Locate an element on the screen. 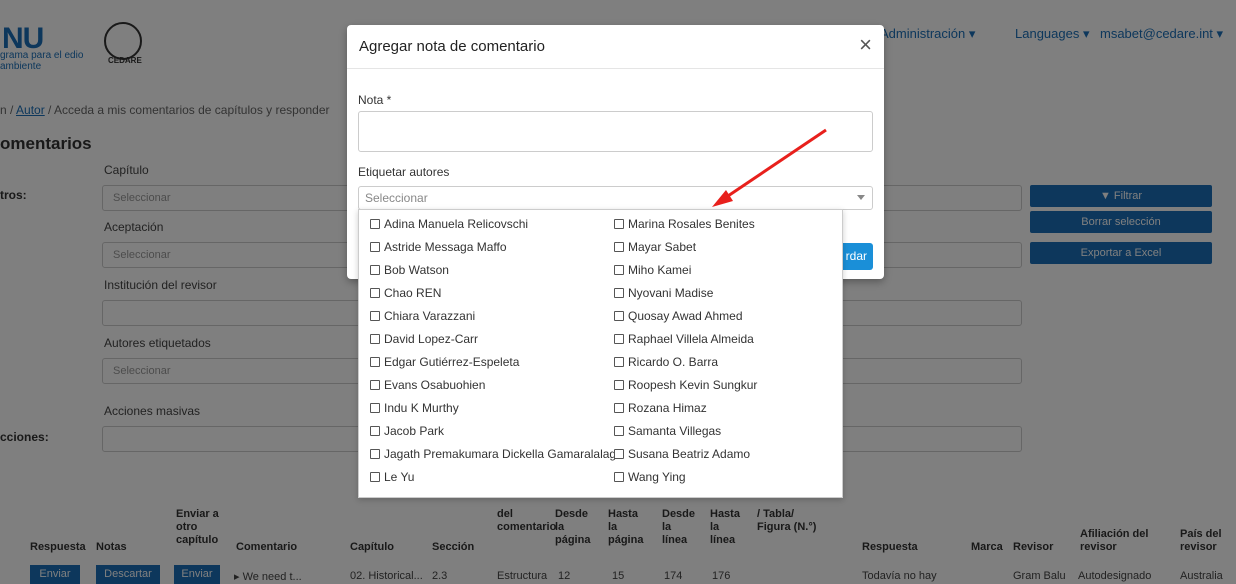 This screenshot has height=584, width=1236. author-option: Jacob Park is located at coordinates (407, 431).